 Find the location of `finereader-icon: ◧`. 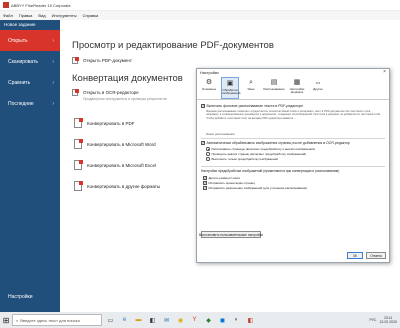

finereader-icon: ◧ is located at coordinates (250, 320).